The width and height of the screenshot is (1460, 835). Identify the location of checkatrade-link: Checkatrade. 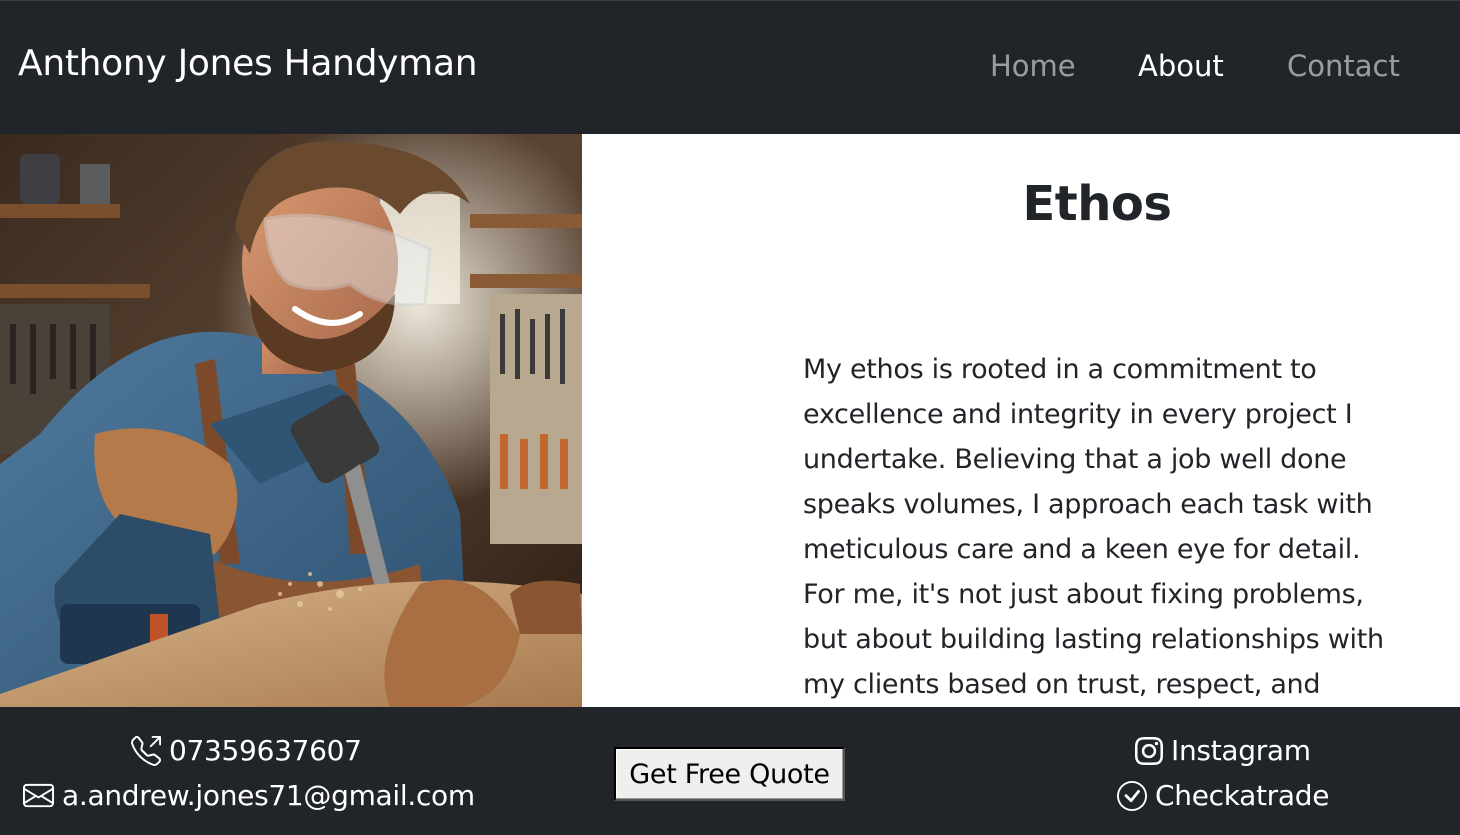
(1223, 795).